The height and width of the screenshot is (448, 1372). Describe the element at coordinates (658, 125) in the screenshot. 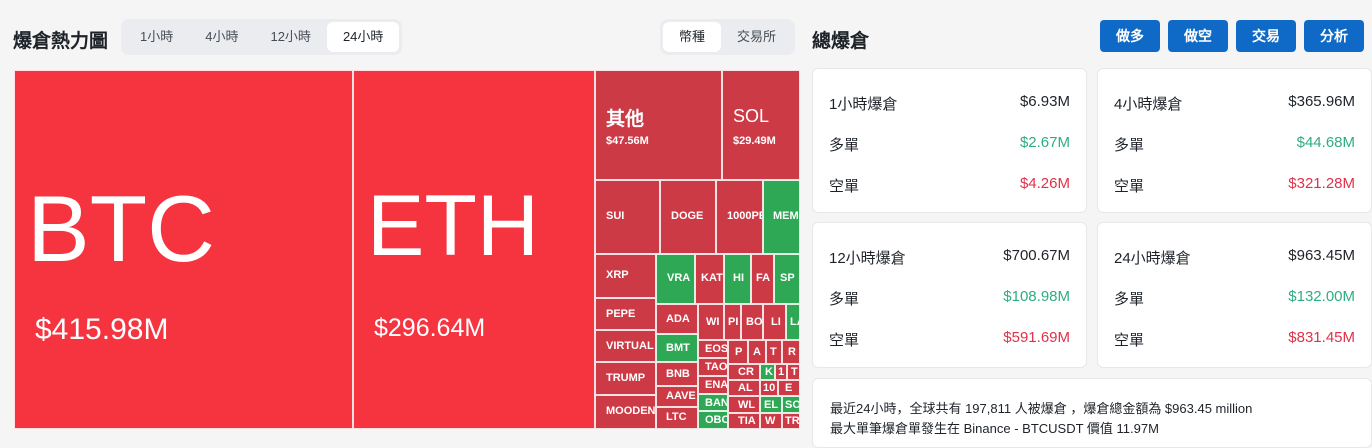

I see `tile-others: 其他 $47.56M` at that location.